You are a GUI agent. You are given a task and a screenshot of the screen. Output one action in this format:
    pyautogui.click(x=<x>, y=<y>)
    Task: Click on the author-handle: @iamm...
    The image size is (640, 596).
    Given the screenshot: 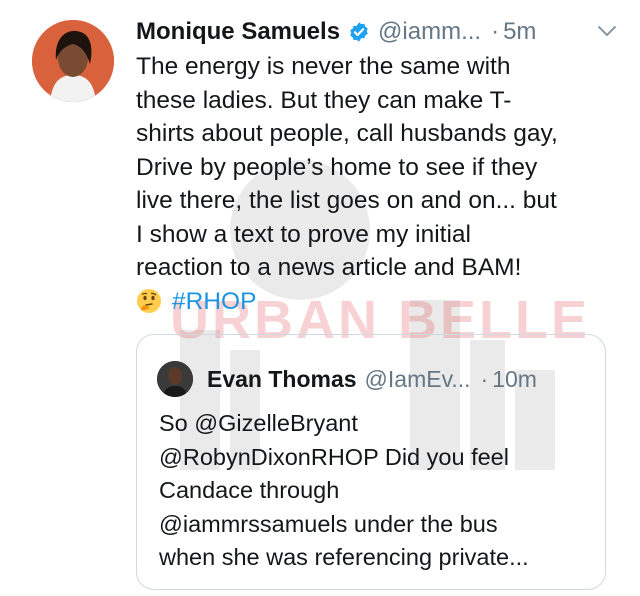 What is the action you would take?
    pyautogui.click(x=429, y=32)
    